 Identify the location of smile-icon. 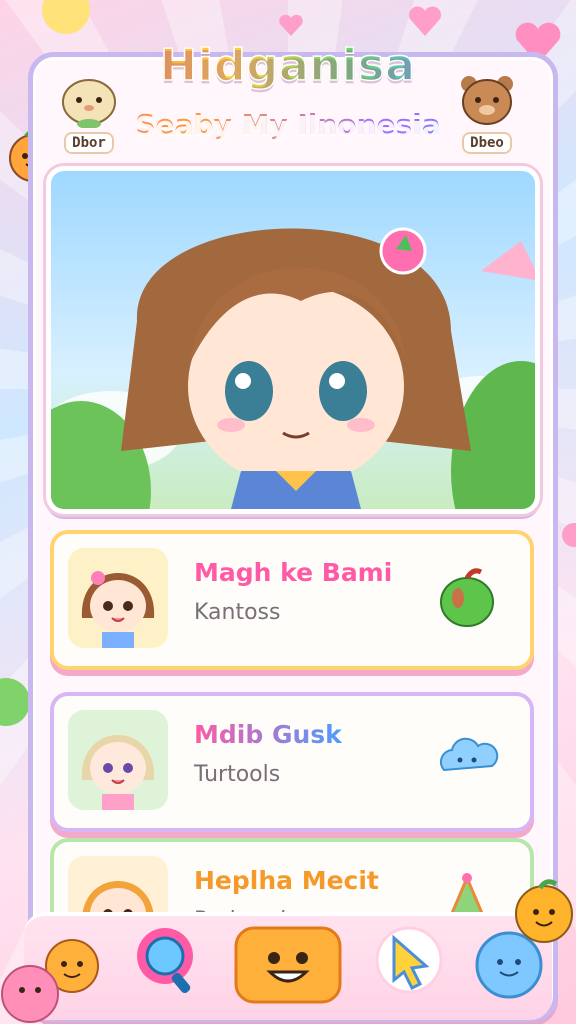
(288, 966).